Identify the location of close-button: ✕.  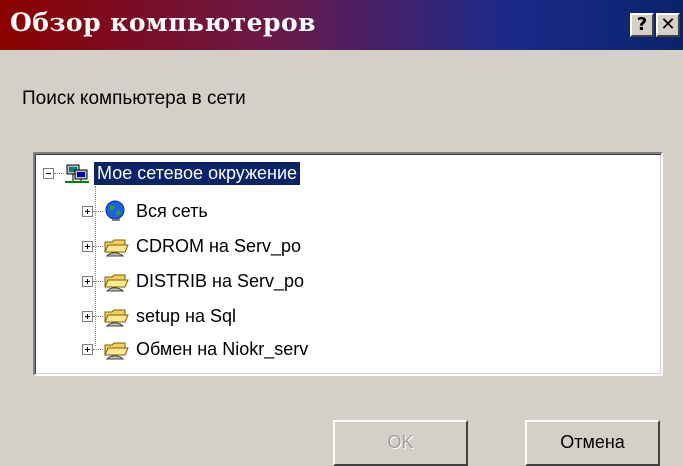
(668, 25).